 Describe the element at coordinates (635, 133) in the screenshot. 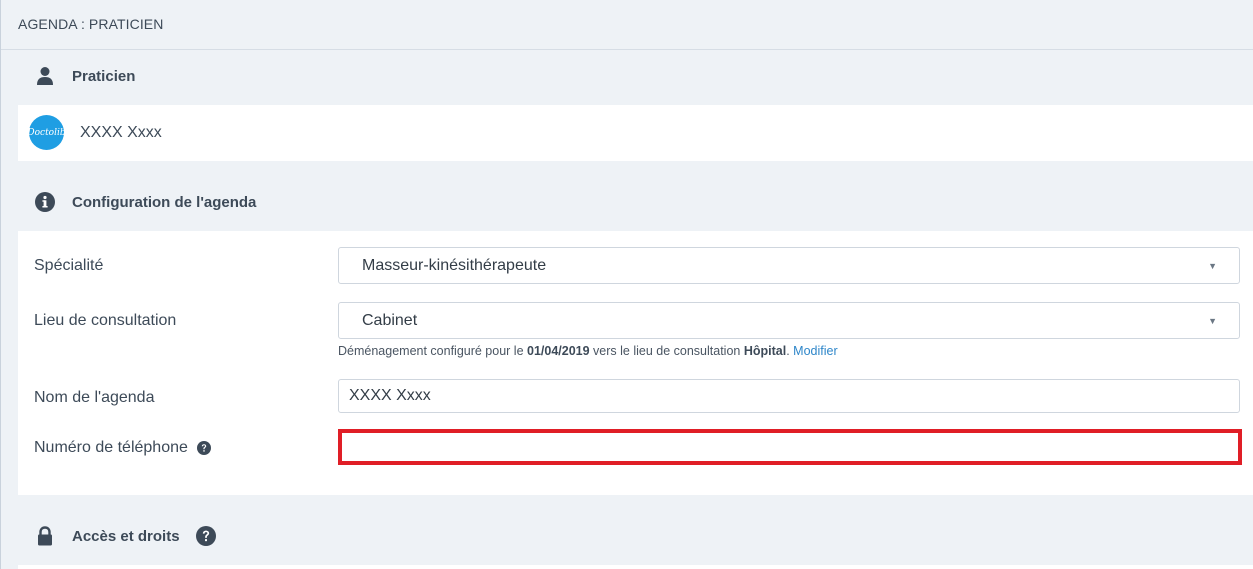

I see `practitioner-card: Doctolib XXXX Xxxx` at that location.